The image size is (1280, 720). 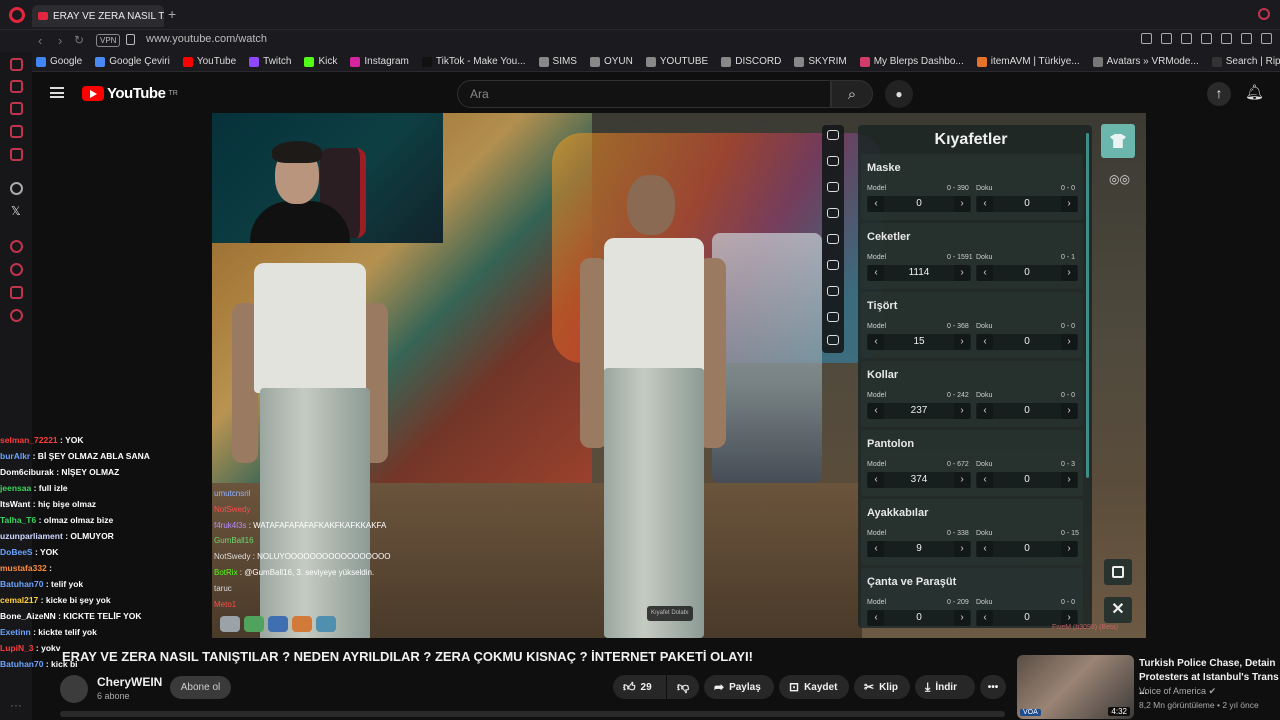 I want to click on chat-username: DoBeeS, so click(x=16, y=552).